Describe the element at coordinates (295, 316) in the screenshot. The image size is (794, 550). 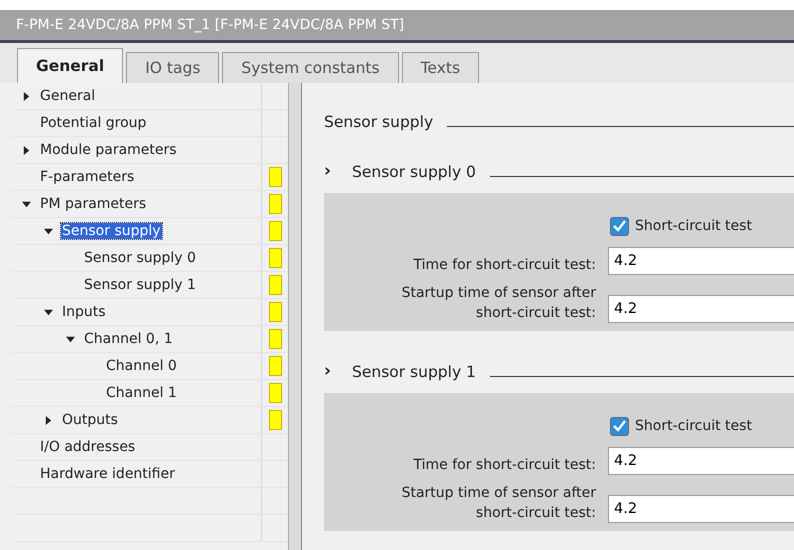
I see `scrollbar` at that location.